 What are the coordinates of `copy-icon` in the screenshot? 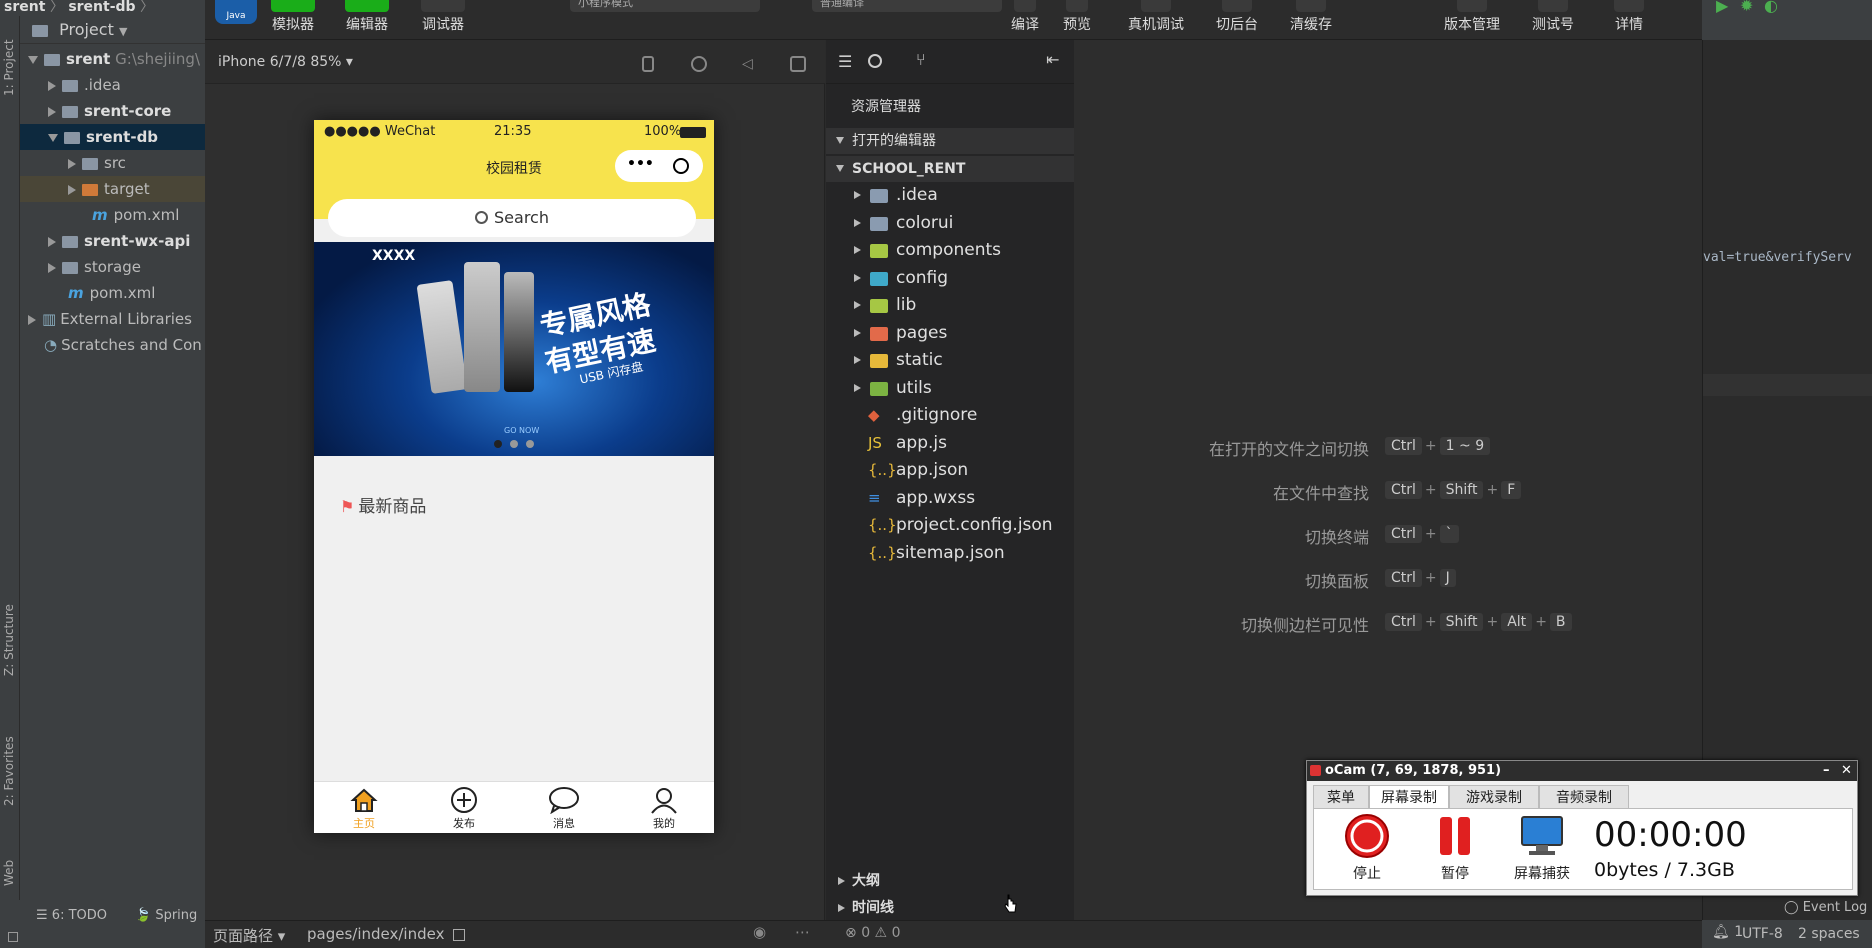 It's located at (459, 935).